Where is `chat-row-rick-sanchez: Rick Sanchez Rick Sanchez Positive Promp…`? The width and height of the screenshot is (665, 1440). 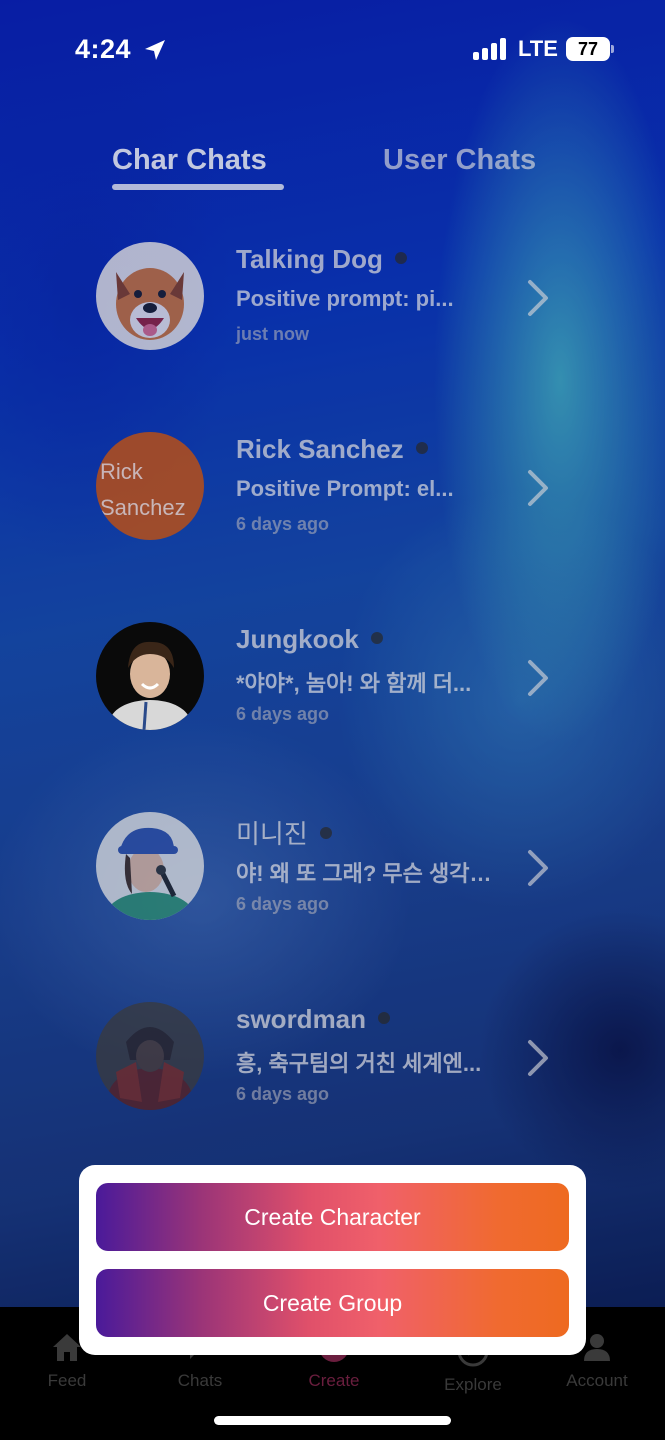 chat-row-rick-sanchez: Rick Sanchez Rick Sanchez Positive Promp… is located at coordinates (332, 486).